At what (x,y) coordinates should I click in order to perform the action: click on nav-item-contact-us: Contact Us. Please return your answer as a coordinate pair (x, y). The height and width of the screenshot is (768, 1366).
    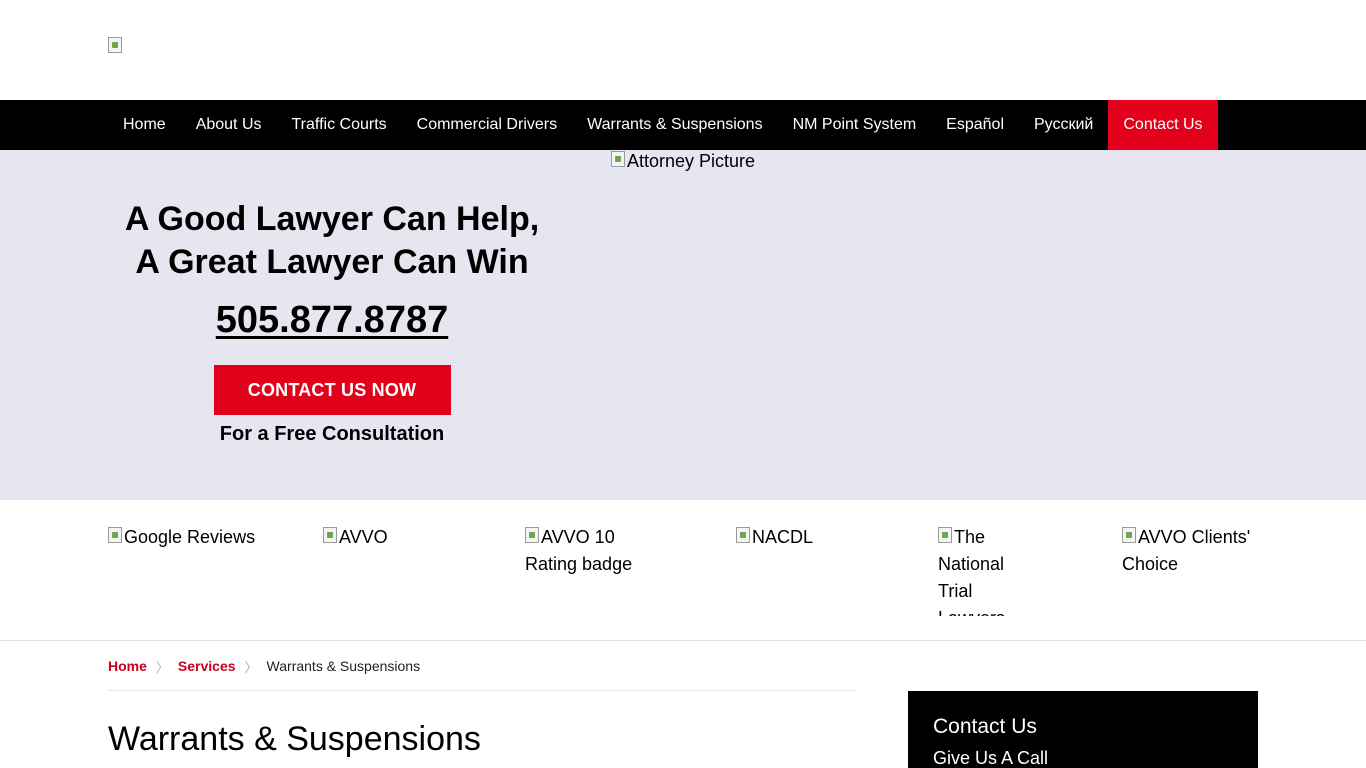
    Looking at the image, I should click on (1163, 125).